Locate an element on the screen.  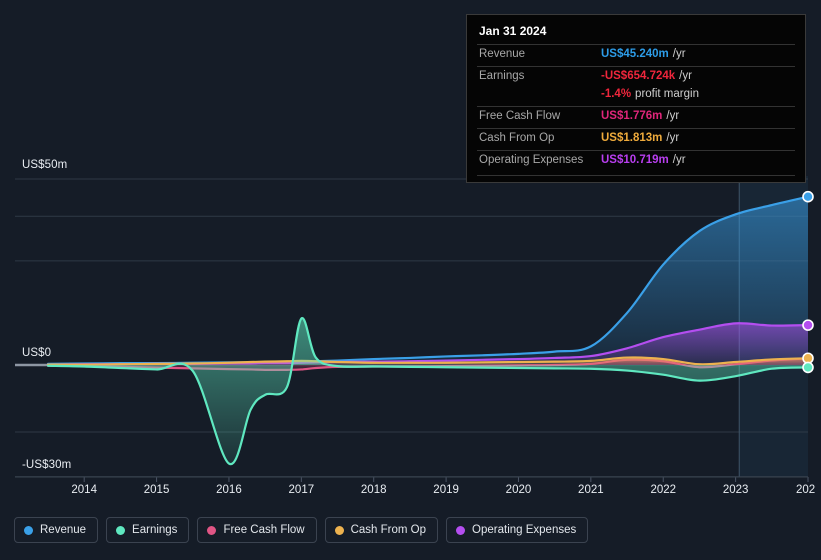
tooltip-row: Earnings -US$654.724k/yr is located at coordinates (636, 77).